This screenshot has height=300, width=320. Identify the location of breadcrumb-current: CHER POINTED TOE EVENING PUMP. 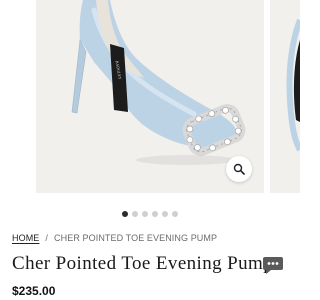
(136, 238).